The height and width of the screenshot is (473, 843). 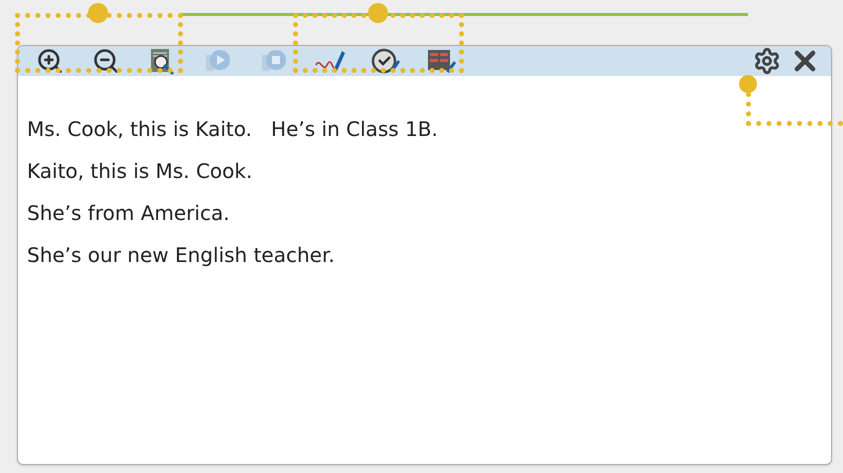 I want to click on text-line: She’s from America., so click(x=129, y=213).